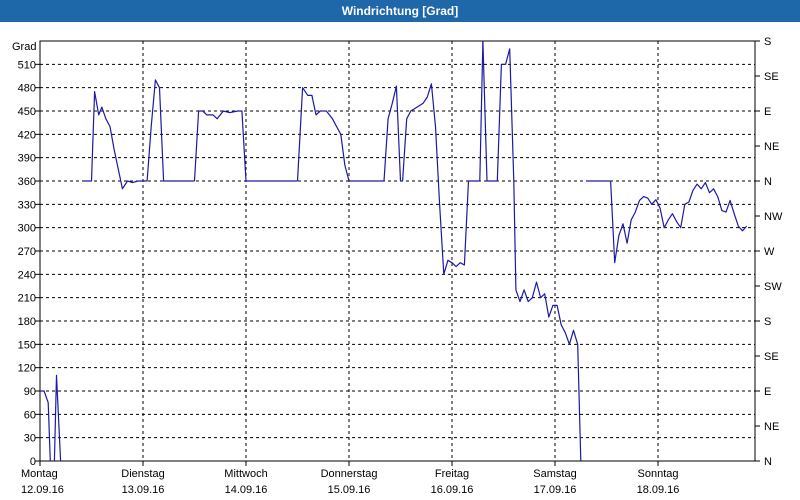  I want to click on window-titlebar: Windrichtung [Grad], so click(400, 11).